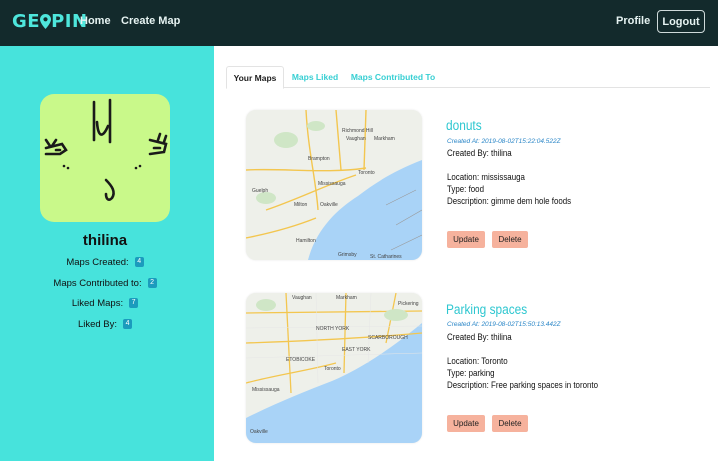 The width and height of the screenshot is (718, 461). I want to click on map-label: Guelph, so click(260, 191).